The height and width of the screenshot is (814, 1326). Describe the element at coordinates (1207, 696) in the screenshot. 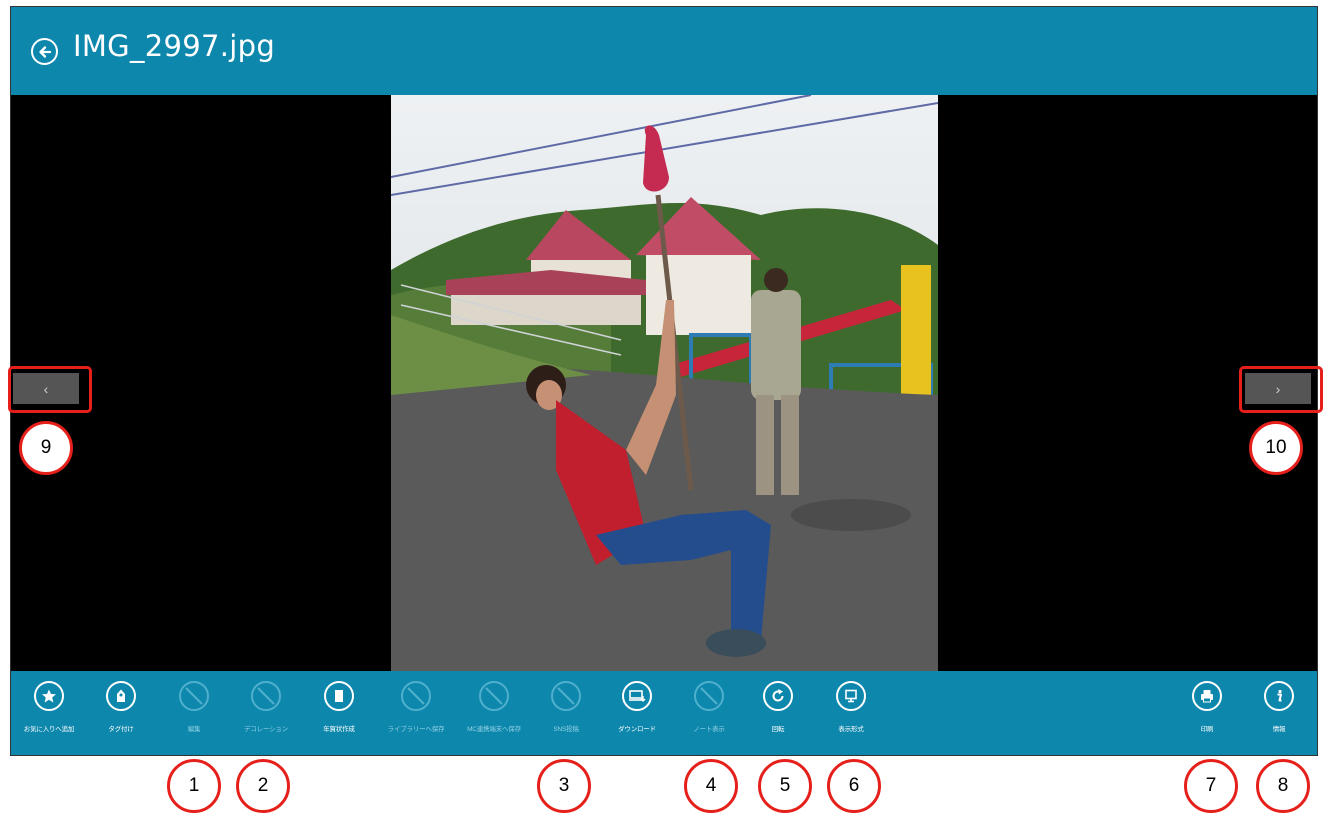

I see `print-icon` at that location.